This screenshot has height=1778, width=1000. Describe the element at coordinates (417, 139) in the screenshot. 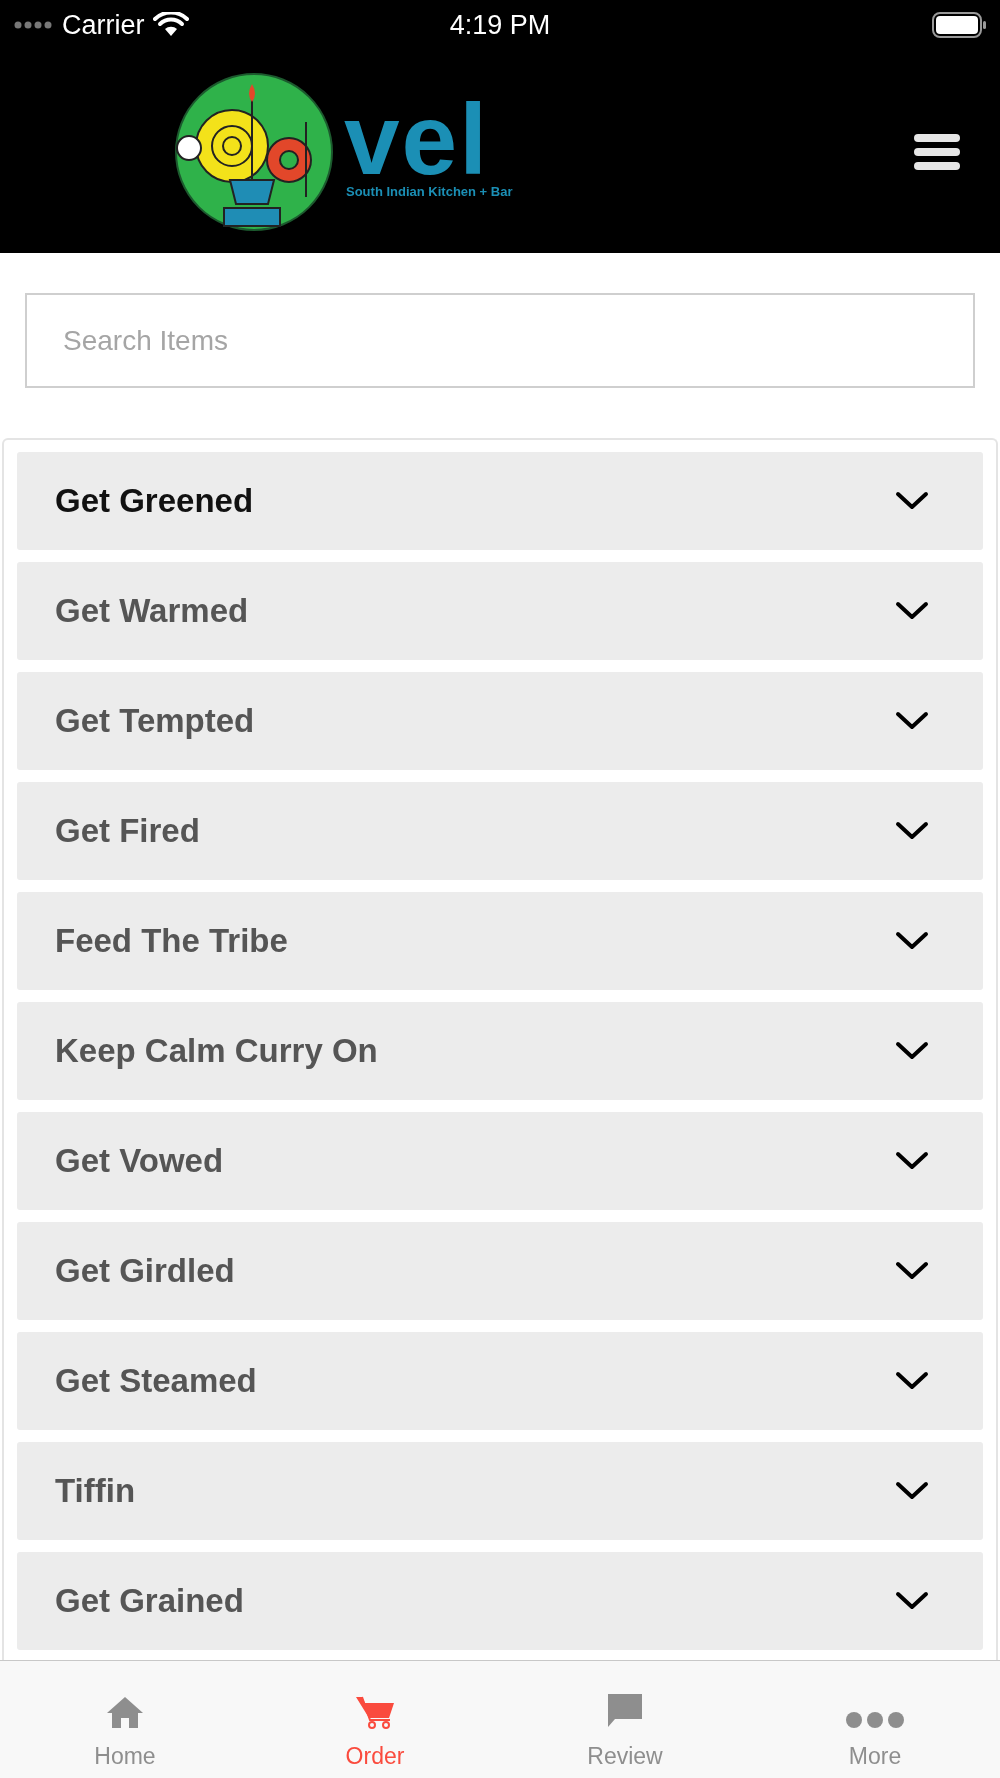

I see `logo-wordmark: vel` at that location.